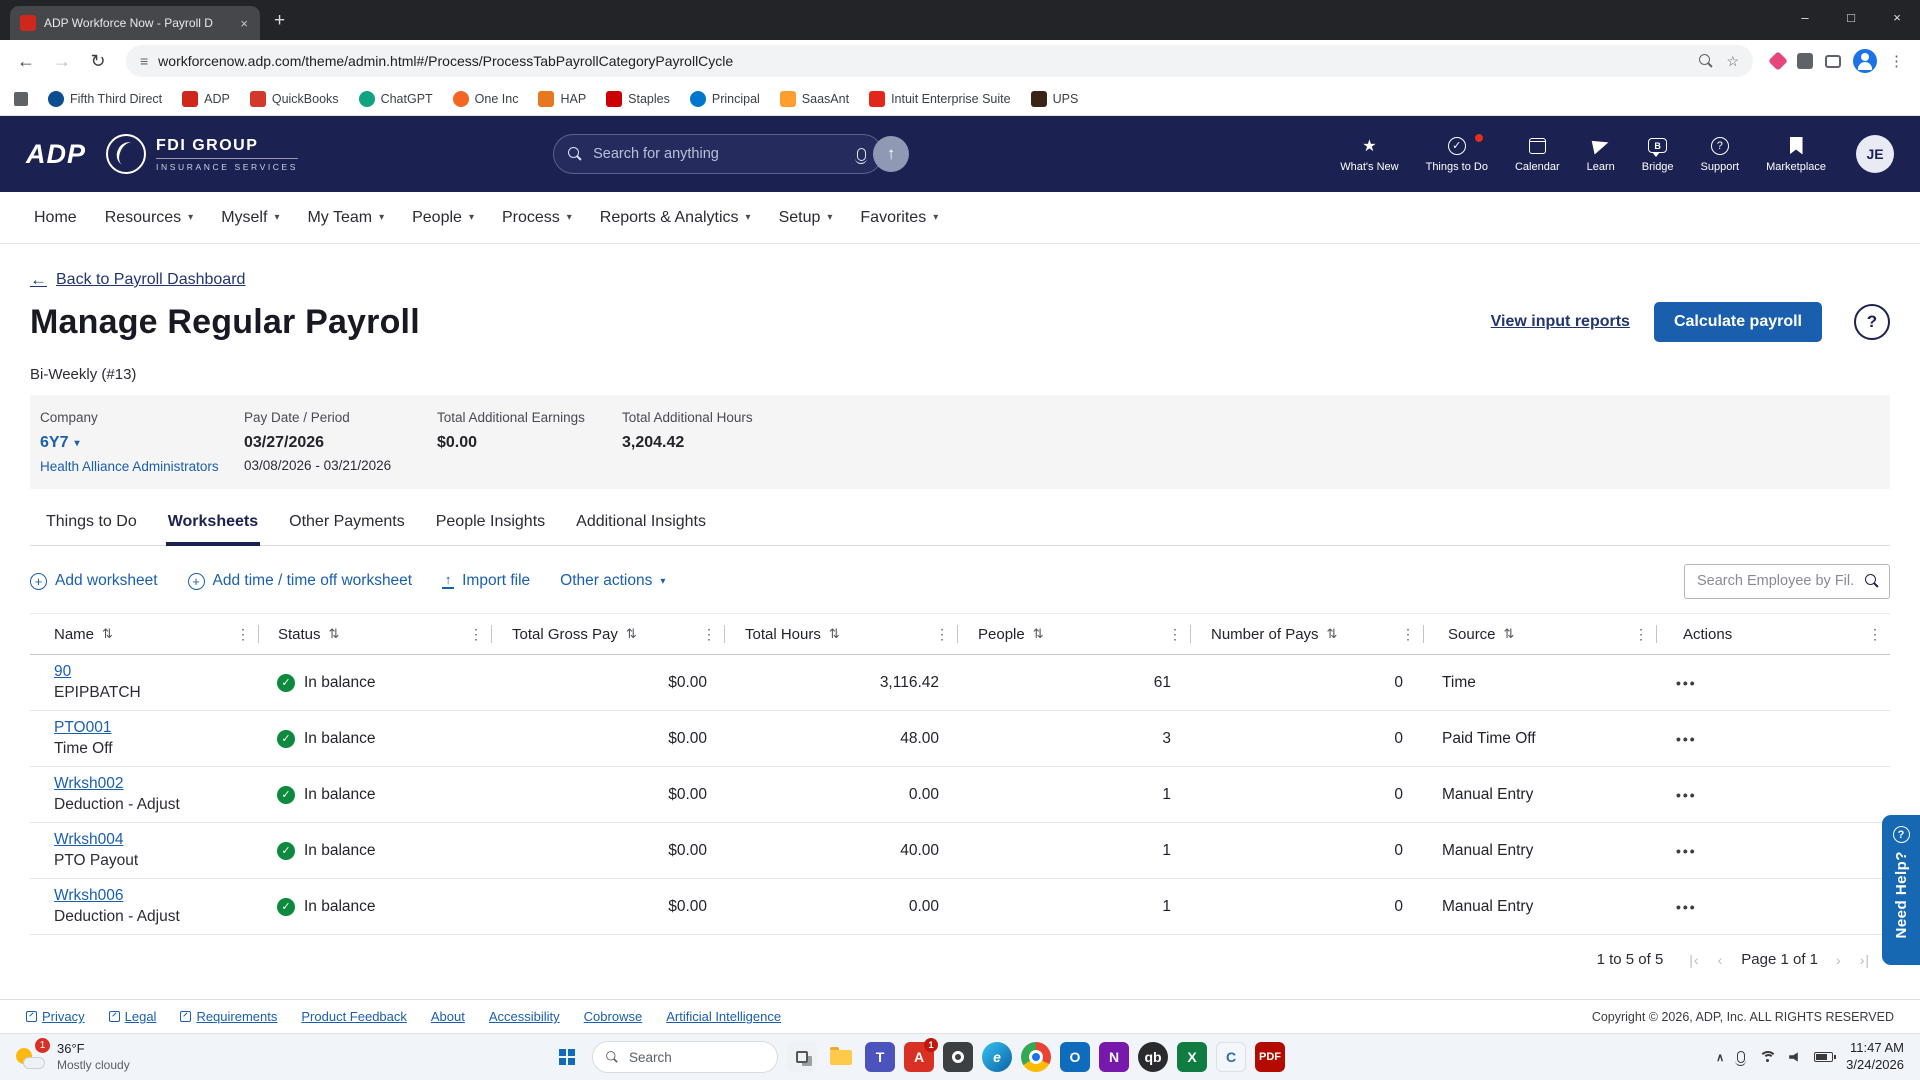 The width and height of the screenshot is (1920, 1080). Describe the element at coordinates (228, 1016) in the screenshot. I see `footer-link-requirements: Requirements` at that location.